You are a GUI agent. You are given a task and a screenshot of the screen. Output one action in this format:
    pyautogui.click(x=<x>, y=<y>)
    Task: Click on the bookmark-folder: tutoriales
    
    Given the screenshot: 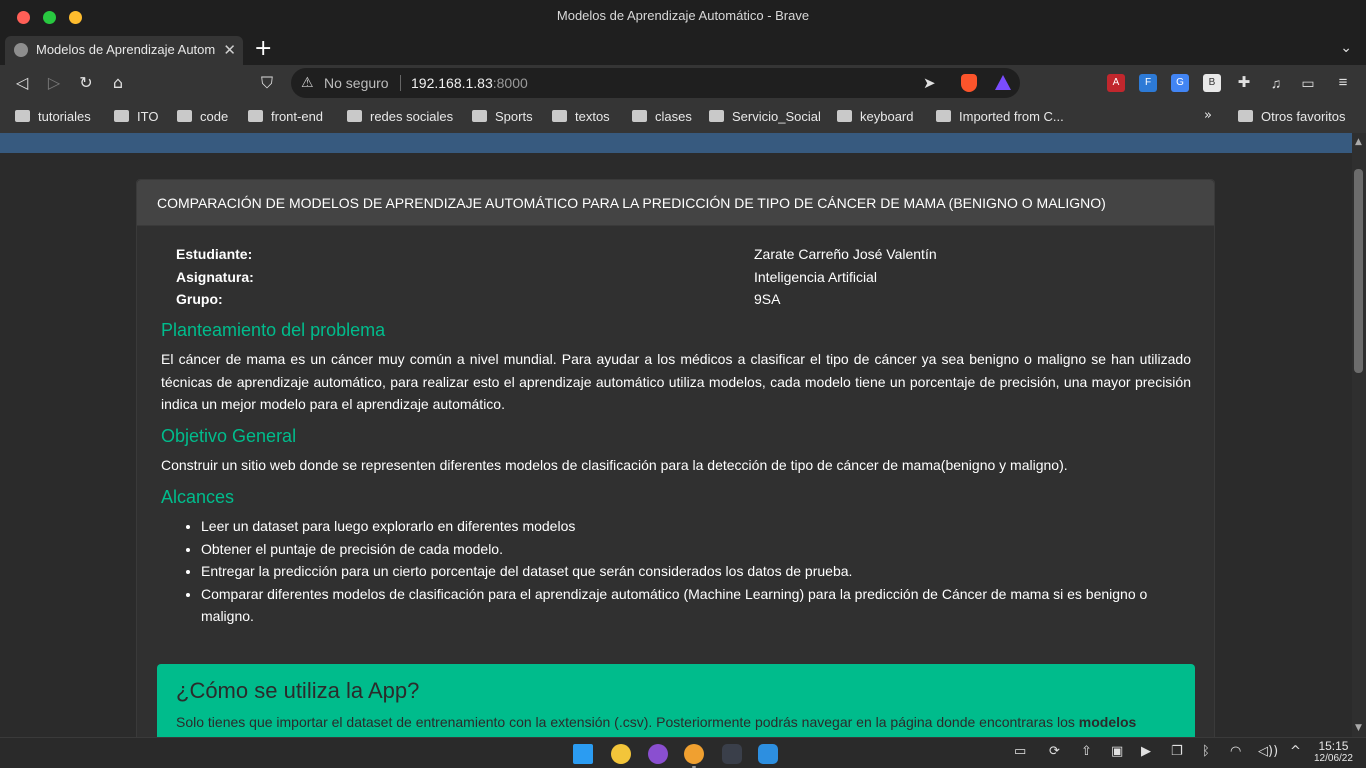 What is the action you would take?
    pyautogui.click(x=53, y=116)
    